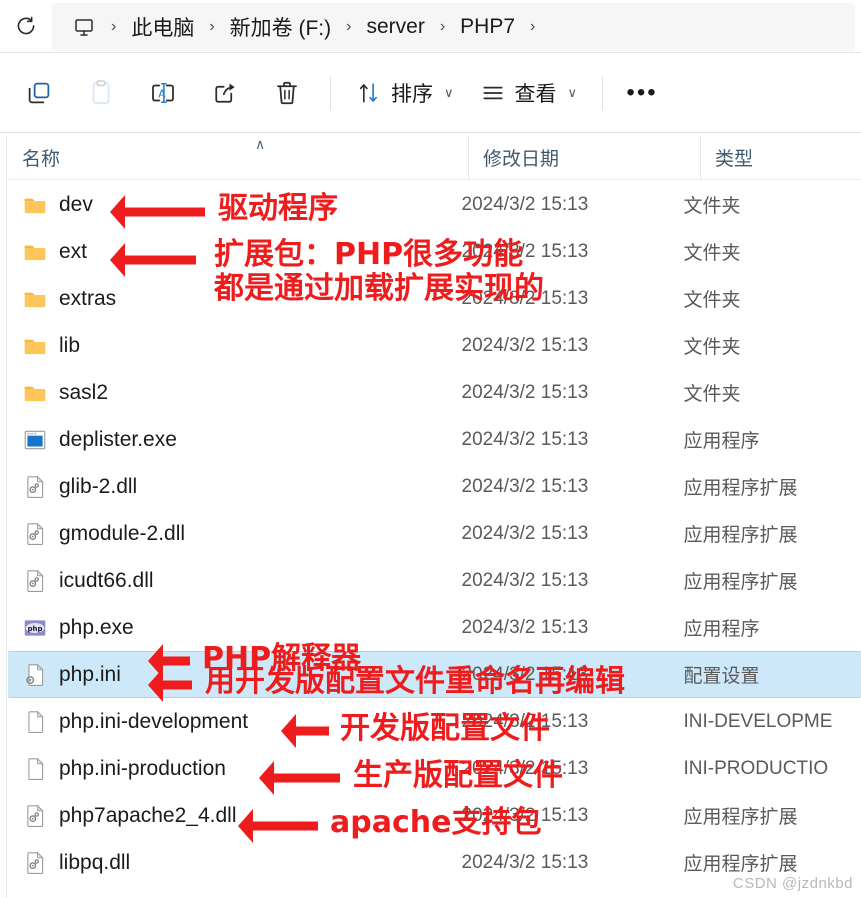 The image size is (861, 898). Describe the element at coordinates (73, 251) in the screenshot. I see `file-name-label: ext` at that location.